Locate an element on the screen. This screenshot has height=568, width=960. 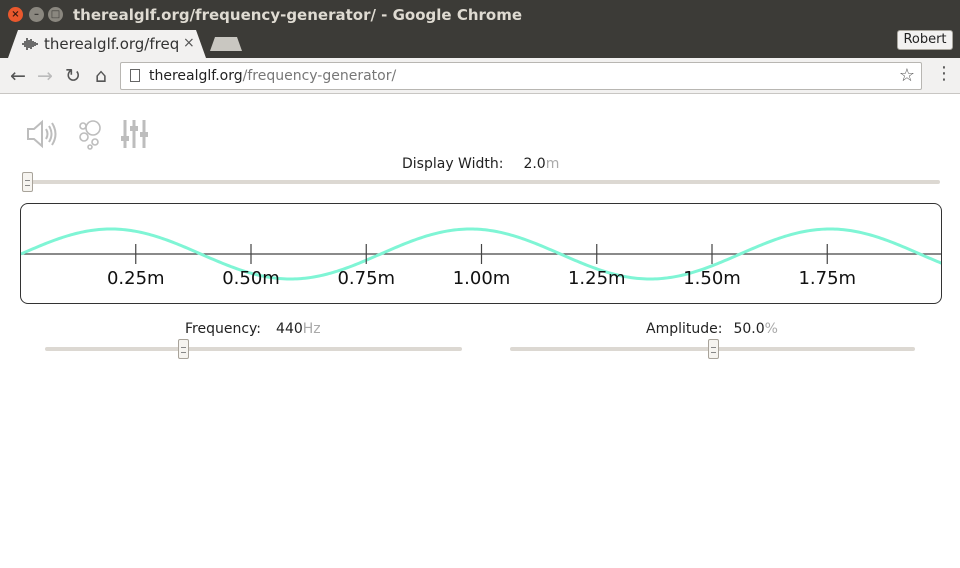
frequency-unit: Hz is located at coordinates (311, 329).